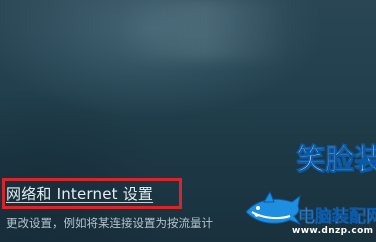  What do you see at coordinates (273, 208) in the screenshot?
I see `shark-fish-logo-icon` at bounding box center [273, 208].